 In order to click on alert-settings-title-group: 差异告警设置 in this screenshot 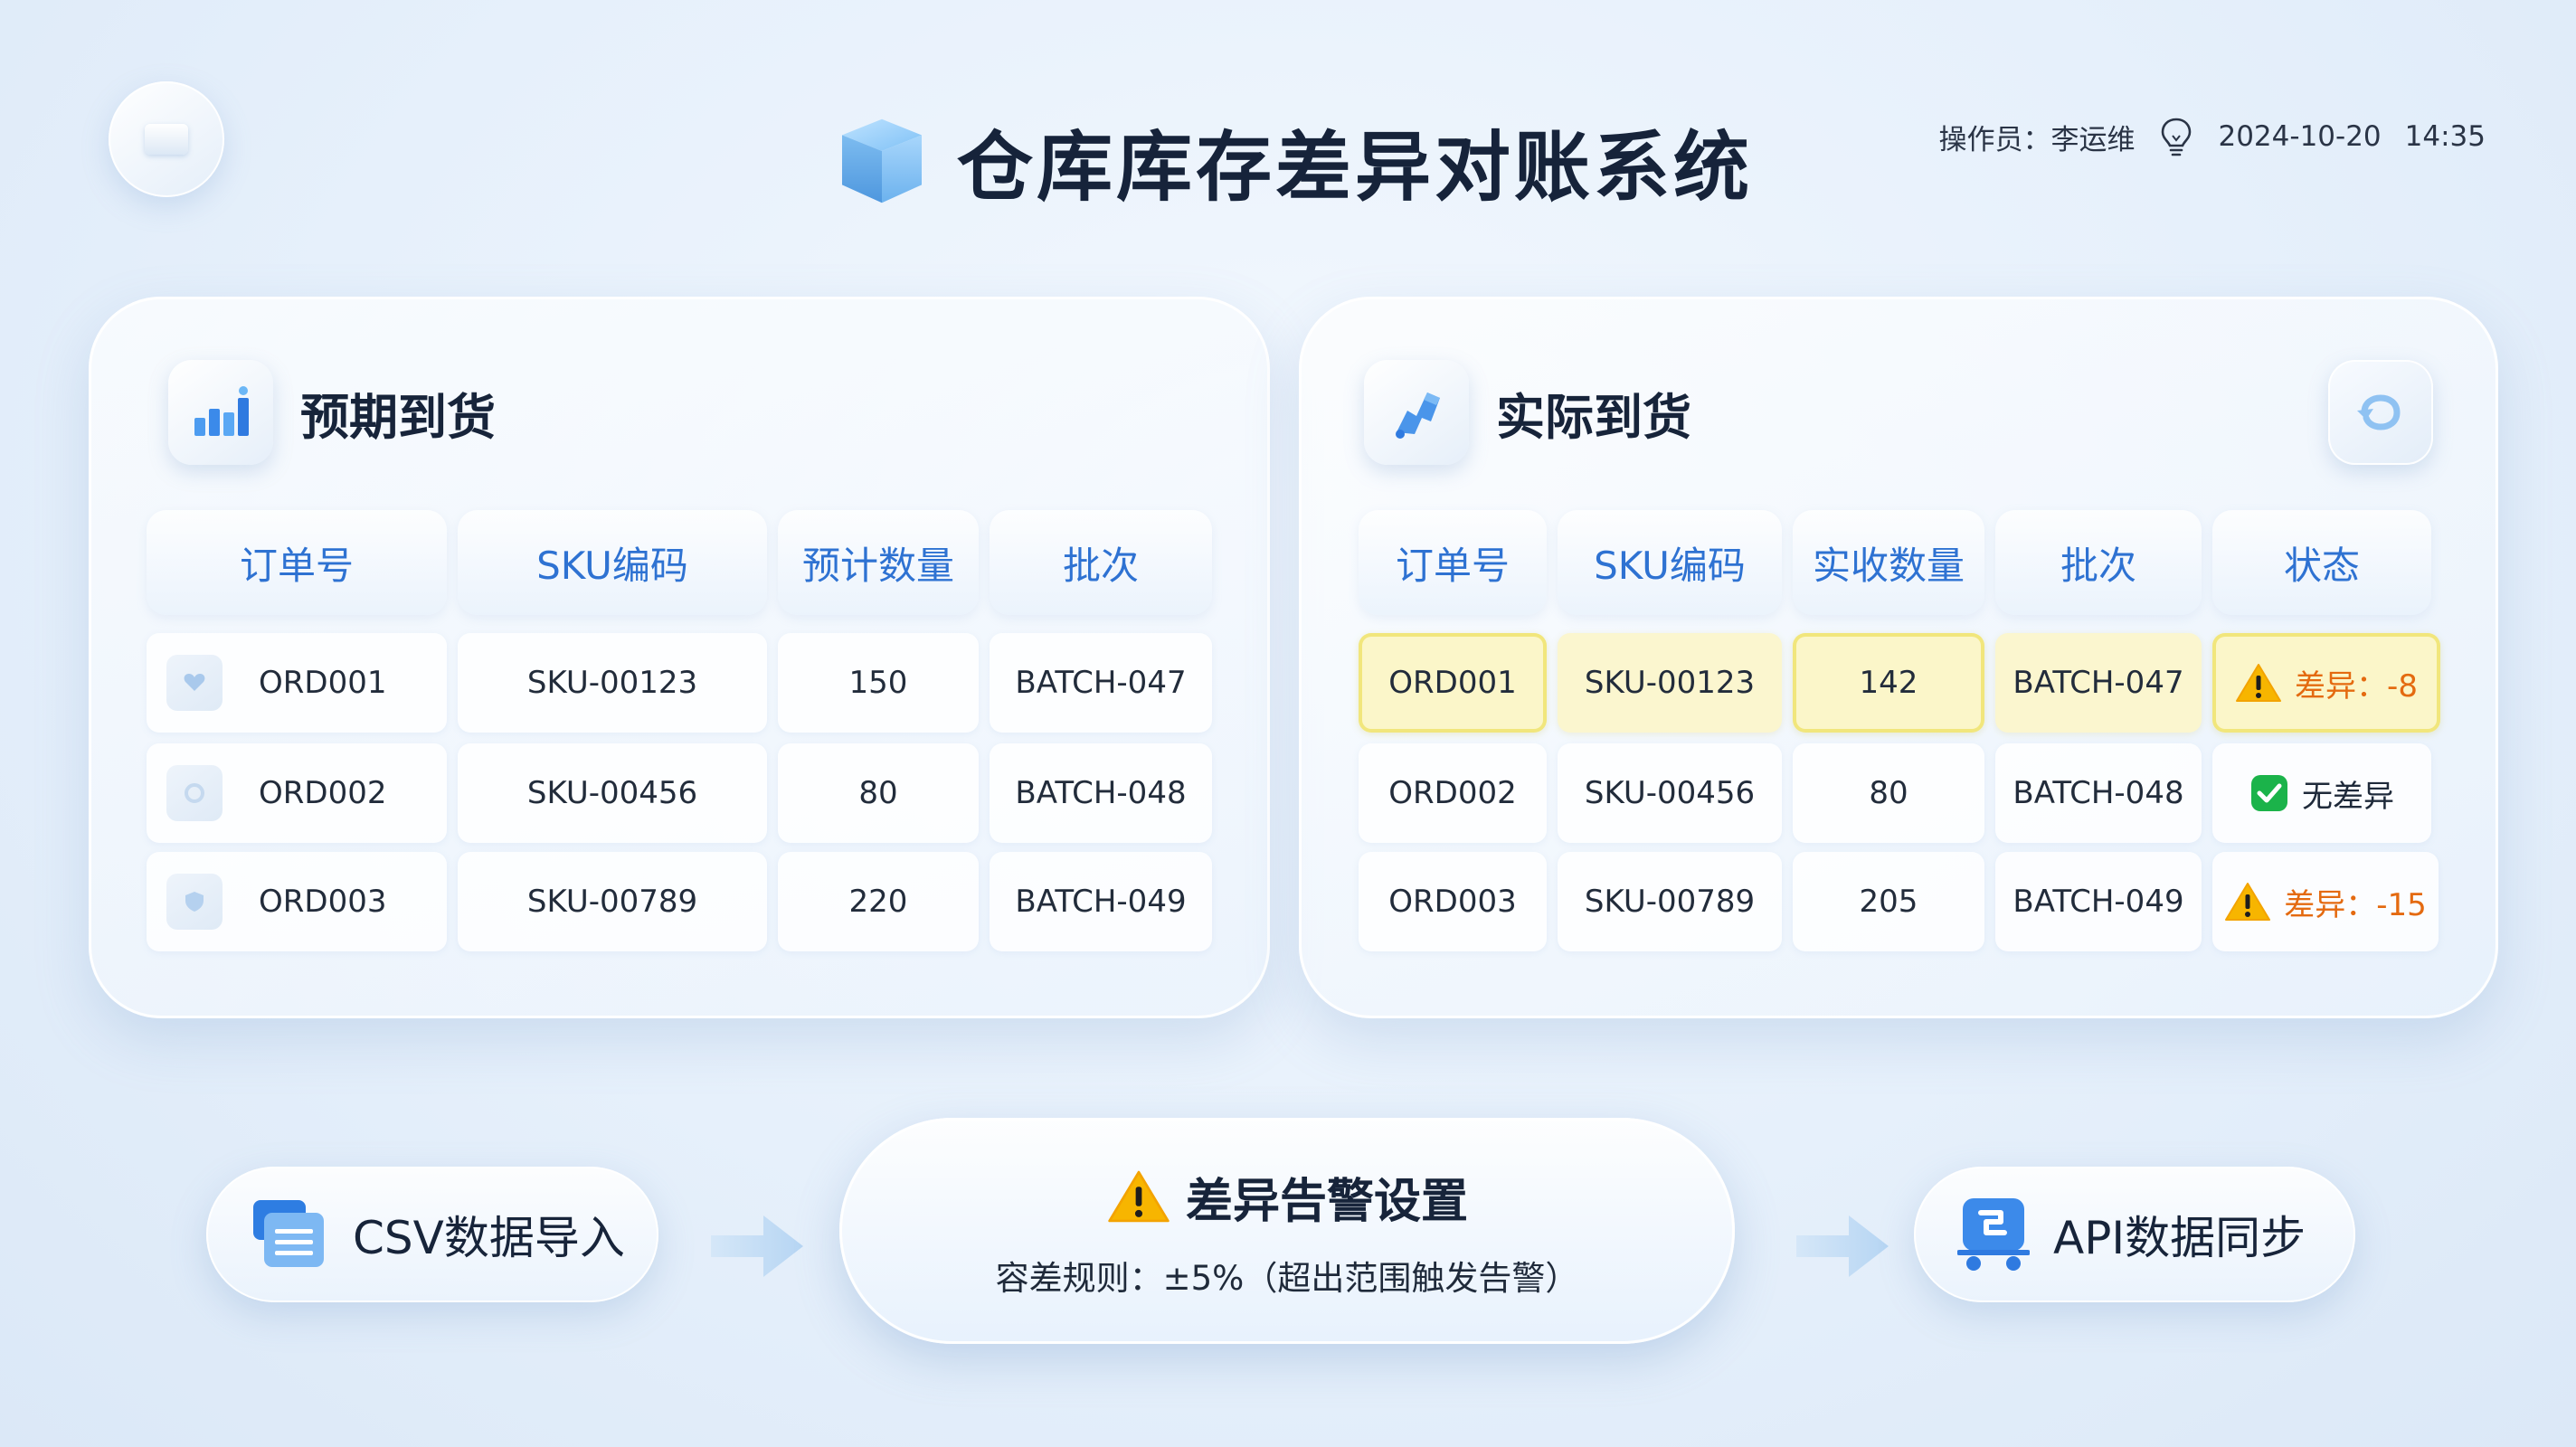, I will do `click(1287, 1197)`.